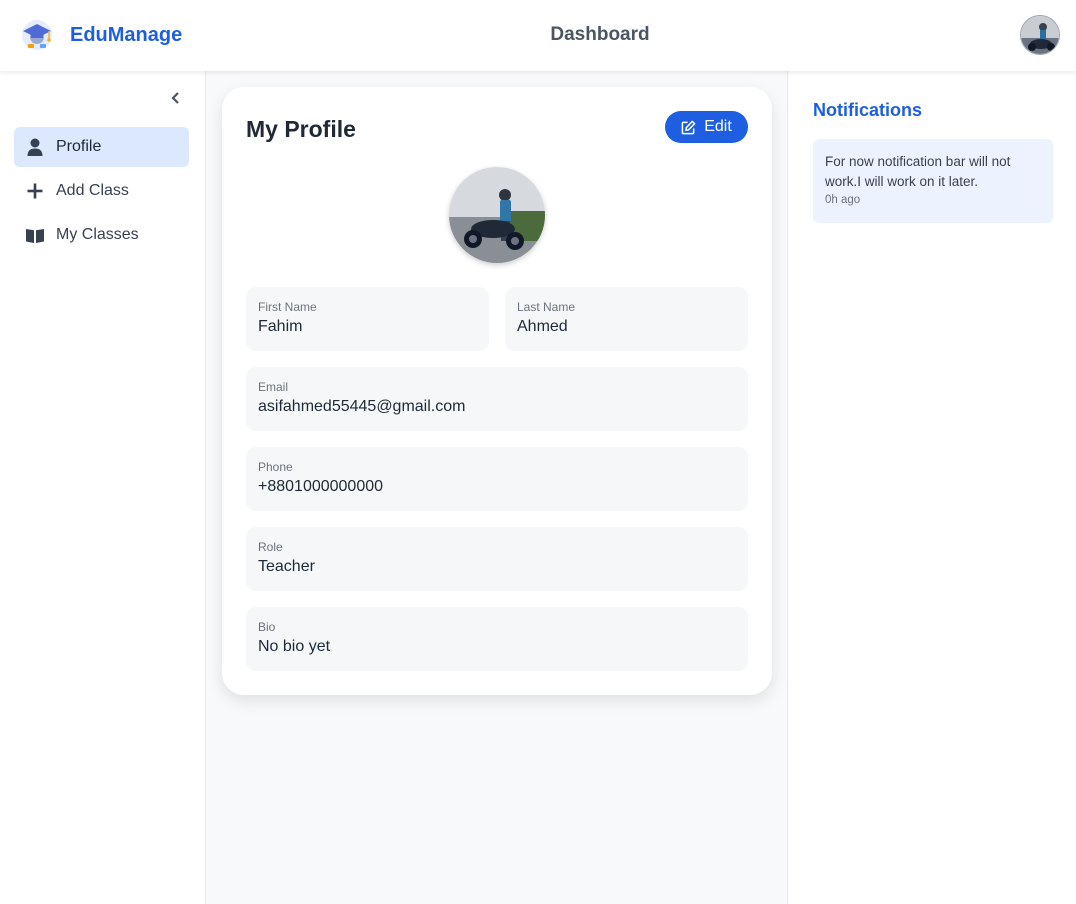  Describe the element at coordinates (542, 326) in the screenshot. I see `last-name-value: Ahmed` at that location.